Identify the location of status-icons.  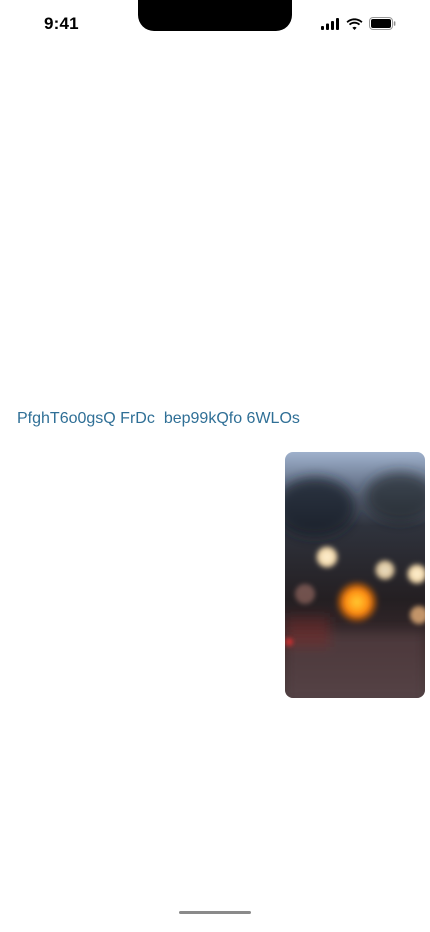
(358, 23).